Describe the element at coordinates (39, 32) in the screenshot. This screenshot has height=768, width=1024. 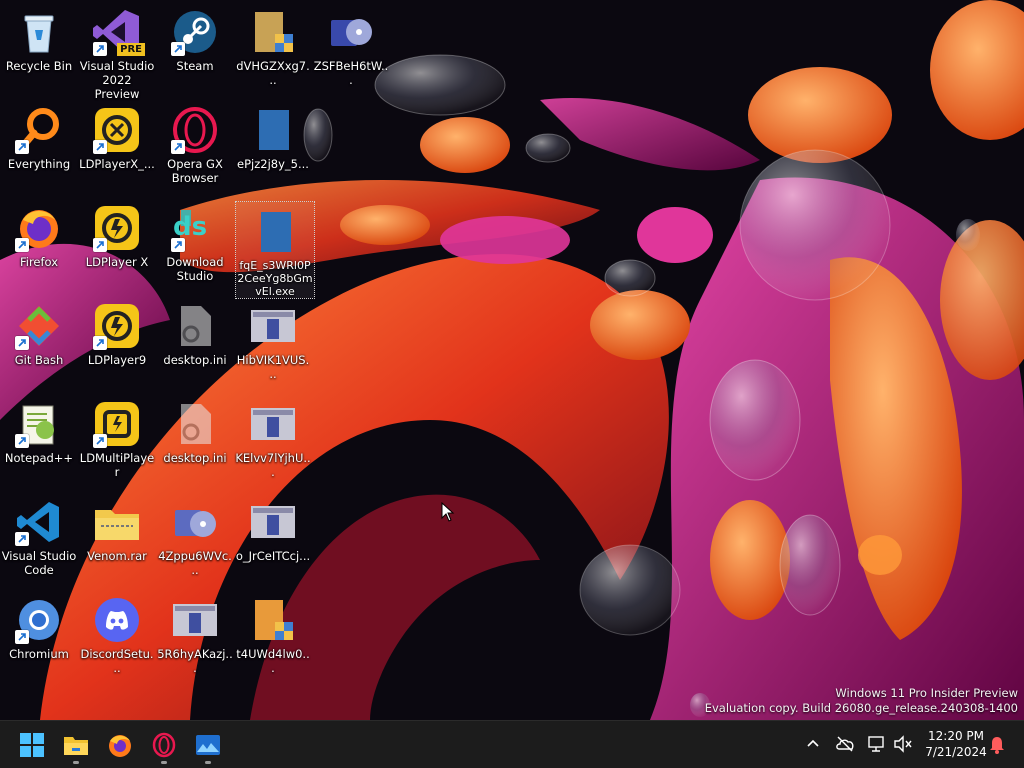
I see `recycle-bin-icon` at that location.